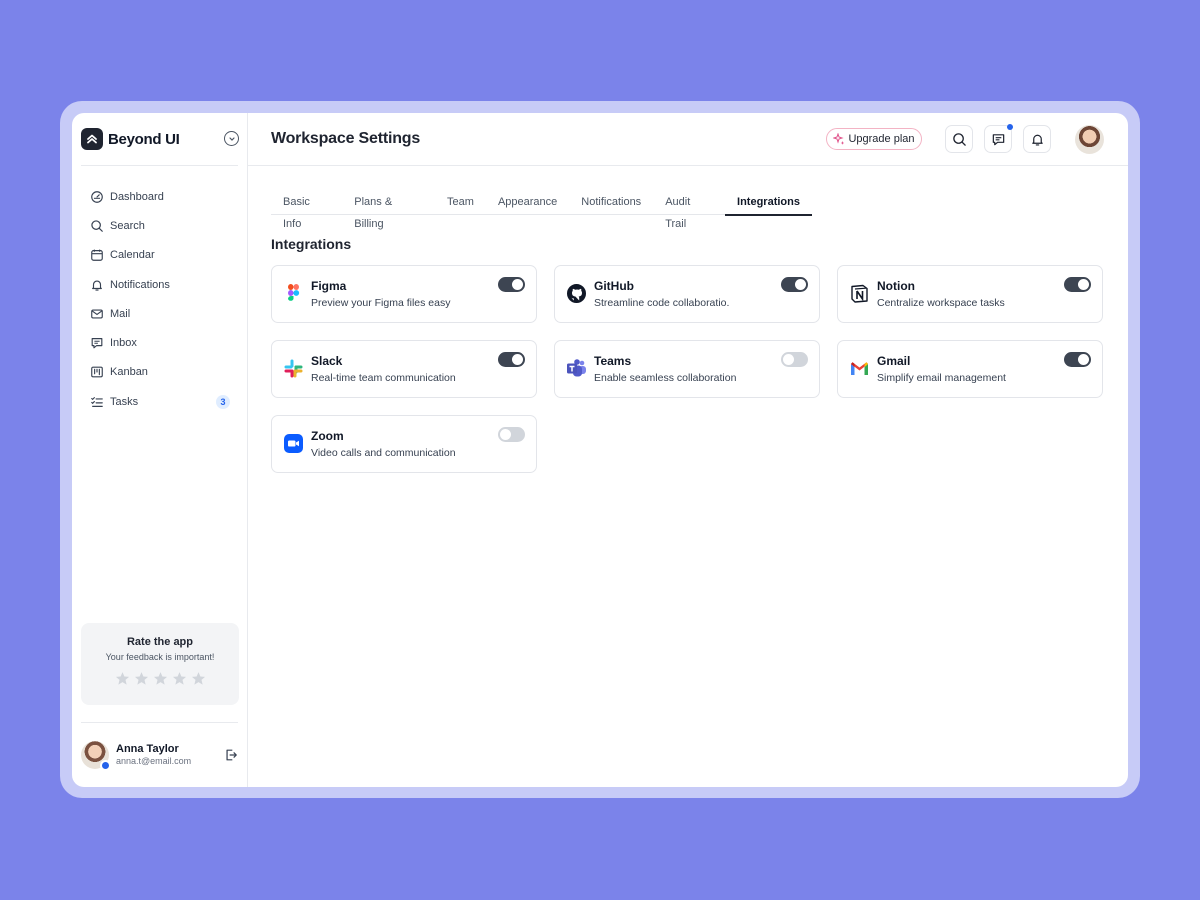 The height and width of the screenshot is (900, 1200). Describe the element at coordinates (404, 294) in the screenshot. I see `integration-card-figma: Figma Preview your Figma files easy` at that location.